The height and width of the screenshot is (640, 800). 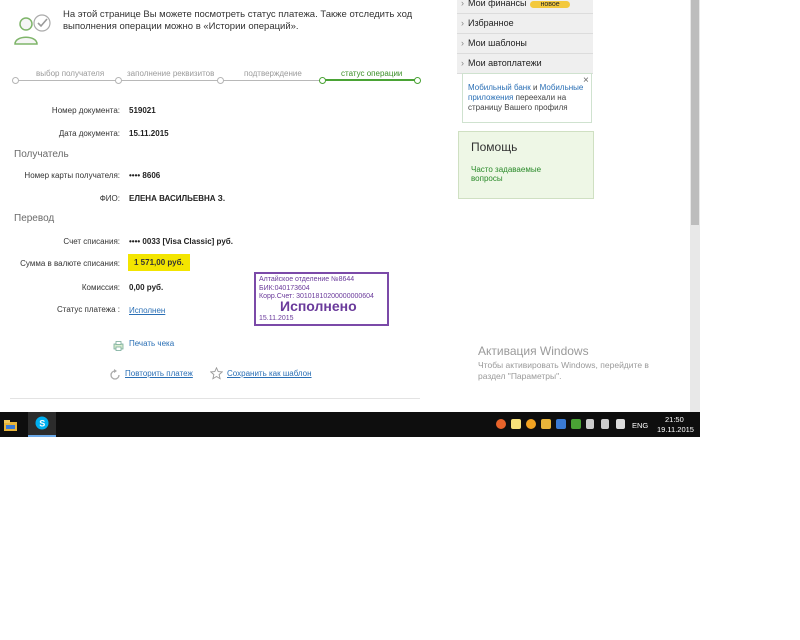 I want to click on help-box: Помощь Часто задаваемые вопросы, so click(x=526, y=165).